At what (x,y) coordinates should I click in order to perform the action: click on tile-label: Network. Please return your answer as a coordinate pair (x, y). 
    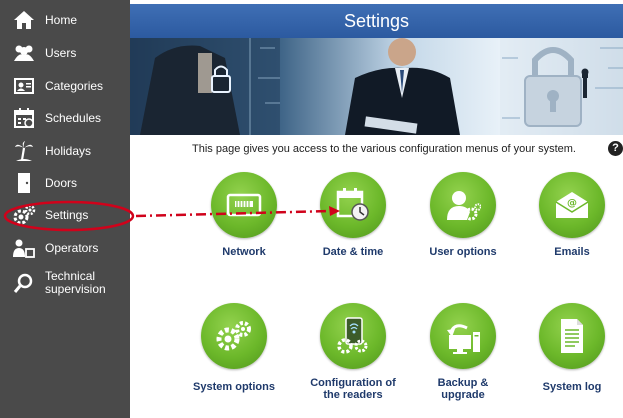
    Looking at the image, I should click on (244, 252).